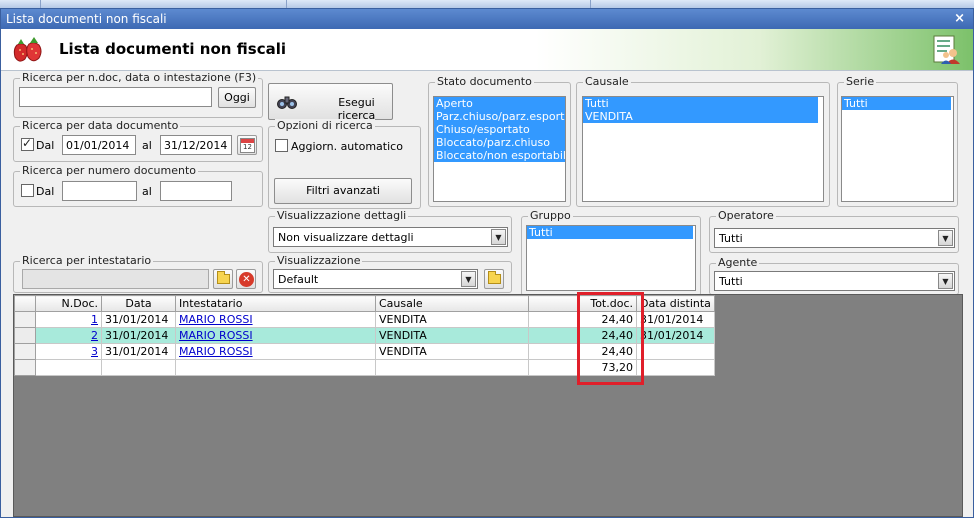 This screenshot has height=518, width=974. Describe the element at coordinates (138, 303) in the screenshot. I see `column-header-data: Data` at that location.